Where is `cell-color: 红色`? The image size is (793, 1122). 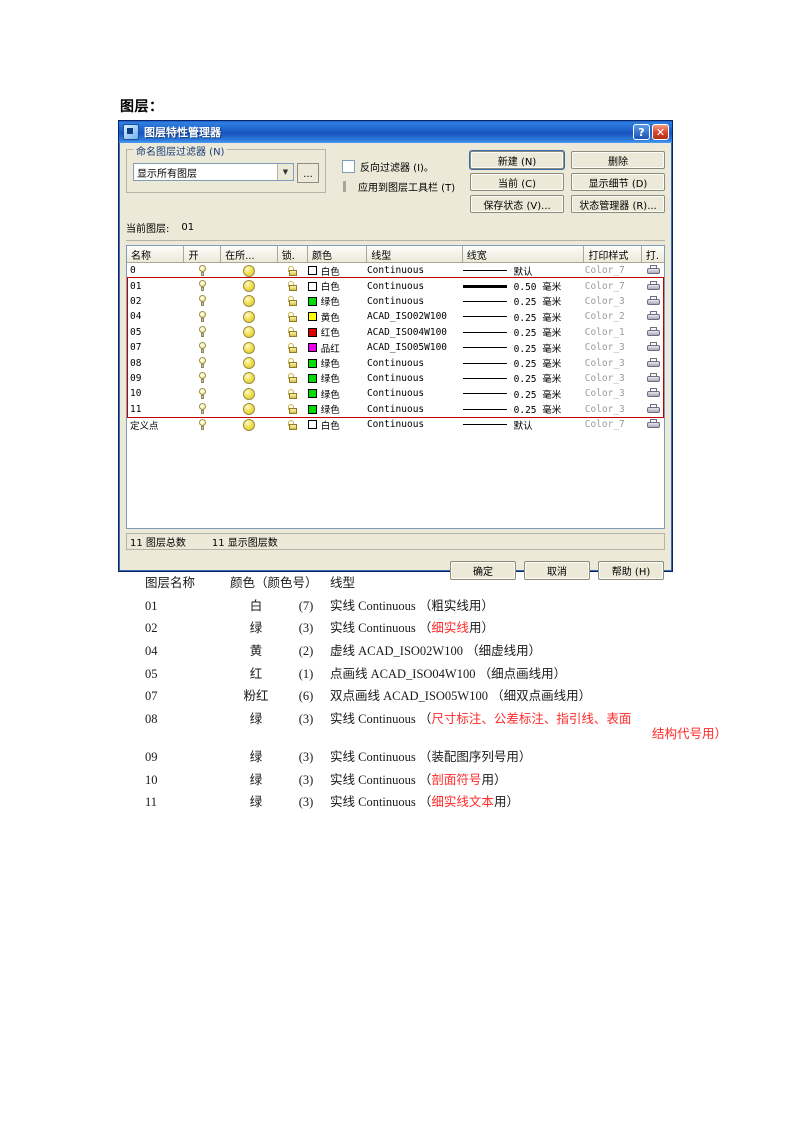 cell-color: 红色 is located at coordinates (337, 332).